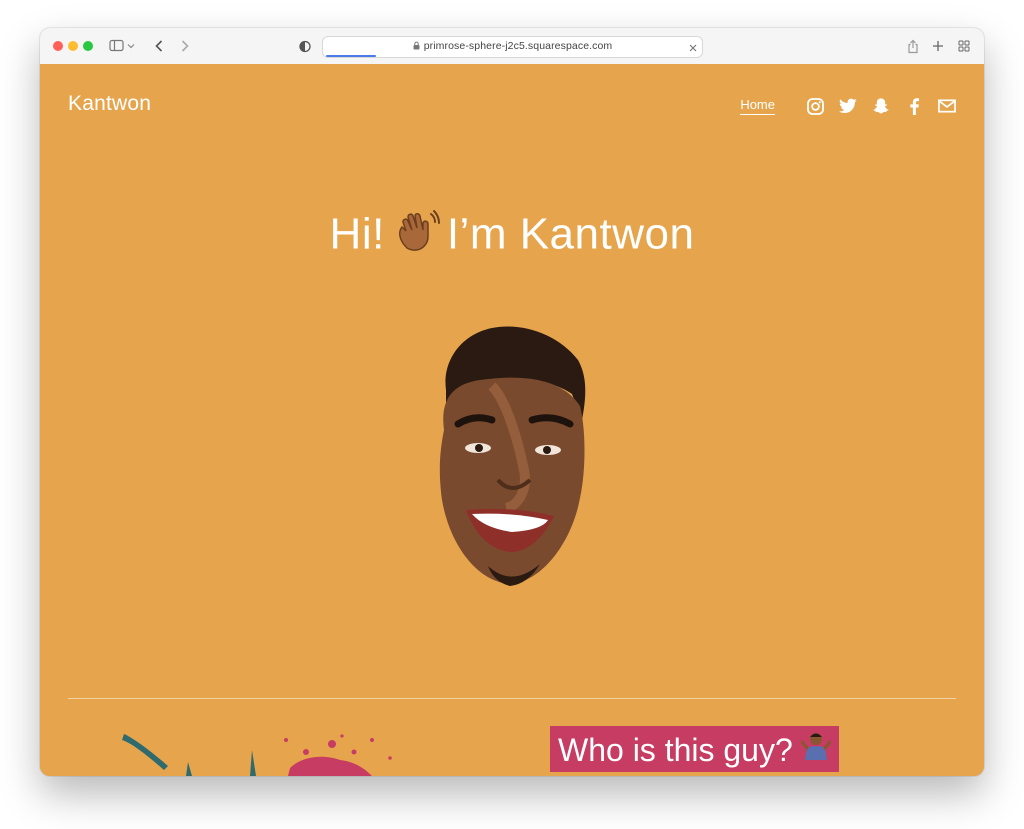  What do you see at coordinates (419, 230) in the screenshot?
I see `waving-hand-icon` at bounding box center [419, 230].